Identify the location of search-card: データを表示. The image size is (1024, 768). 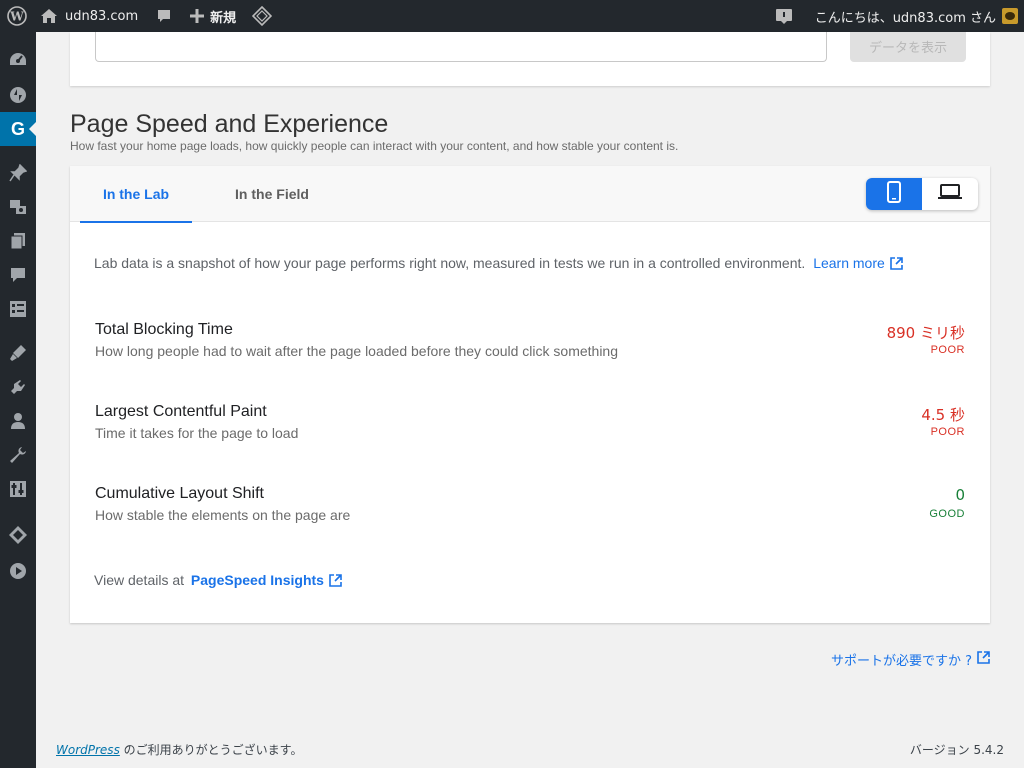
(530, 59).